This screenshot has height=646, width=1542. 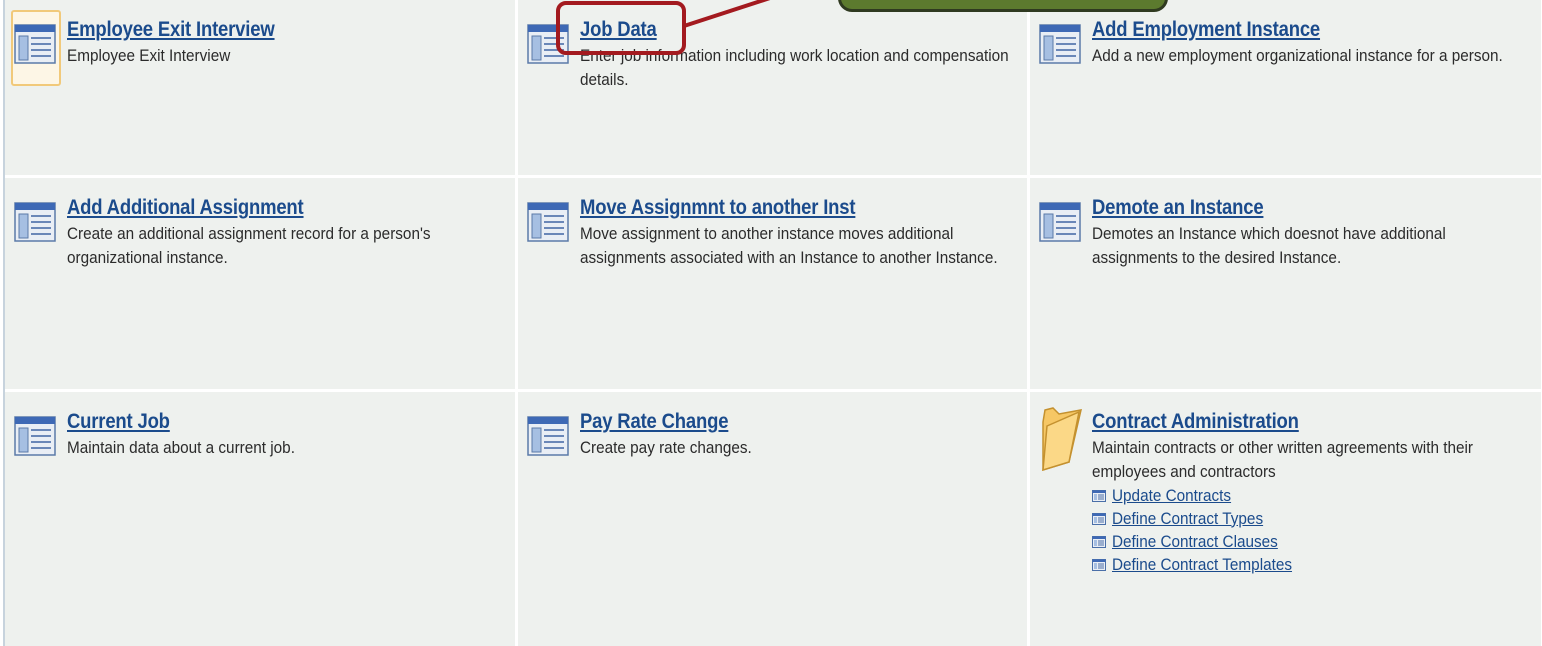 I want to click on annotation-callout, so click(x=1003, y=6).